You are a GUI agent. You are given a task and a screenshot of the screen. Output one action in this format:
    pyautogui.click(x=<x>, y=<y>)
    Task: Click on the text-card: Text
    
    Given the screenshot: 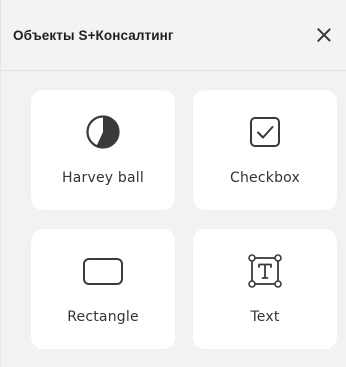 What is the action you would take?
    pyautogui.click(x=265, y=289)
    